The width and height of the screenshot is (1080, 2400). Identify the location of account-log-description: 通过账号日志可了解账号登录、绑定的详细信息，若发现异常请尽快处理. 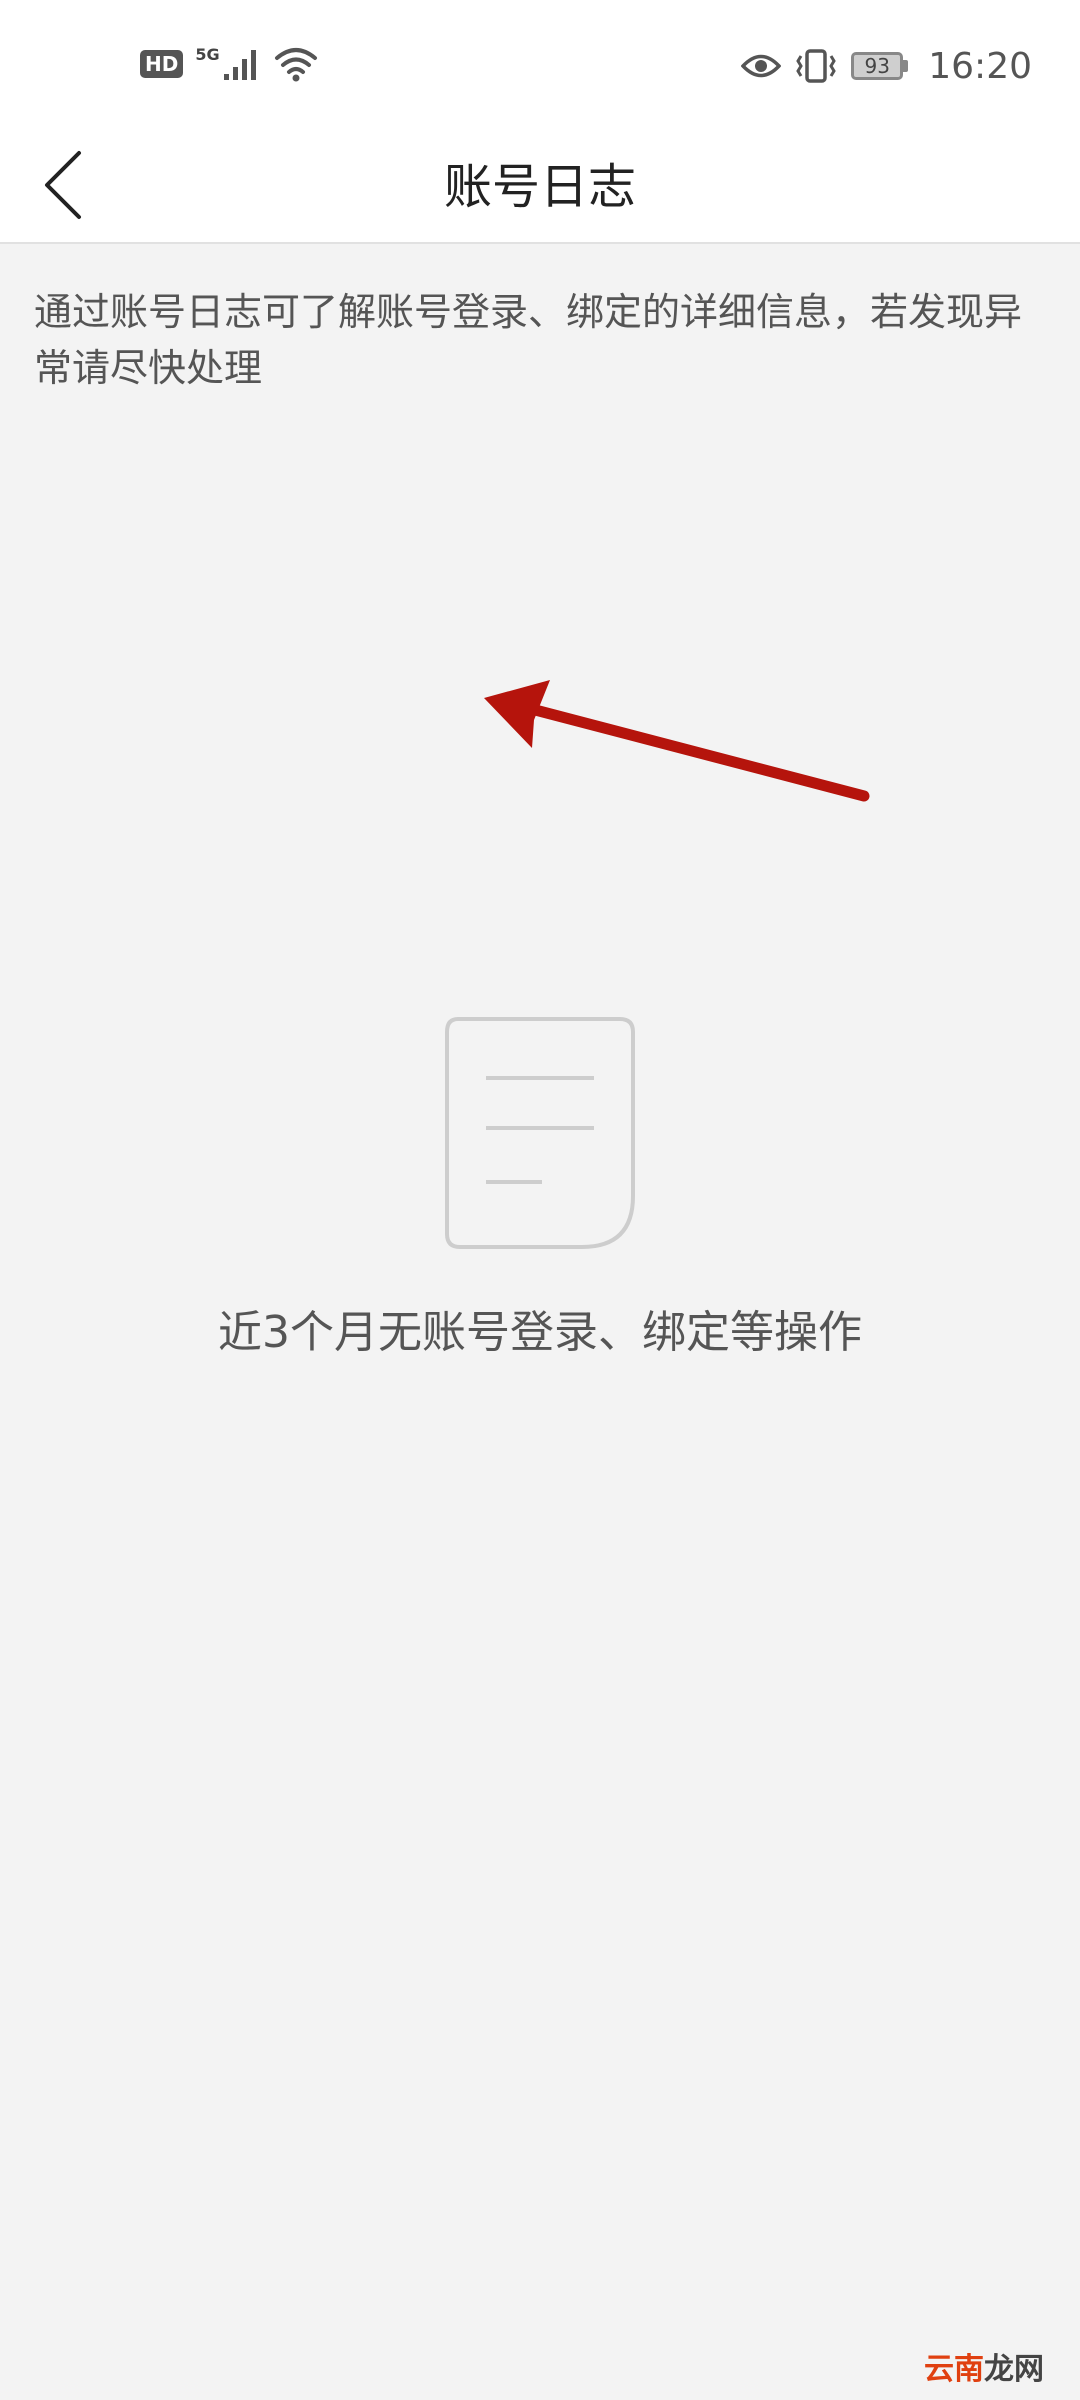
(528, 340).